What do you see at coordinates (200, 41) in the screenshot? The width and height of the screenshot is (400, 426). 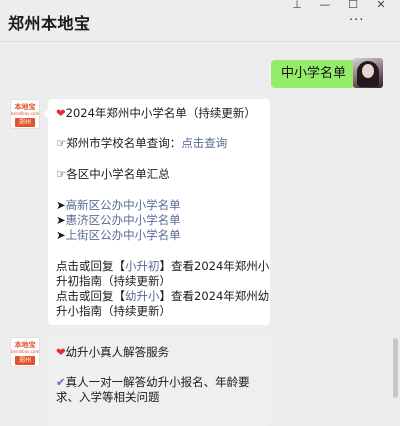 I see `title-divider` at bounding box center [200, 41].